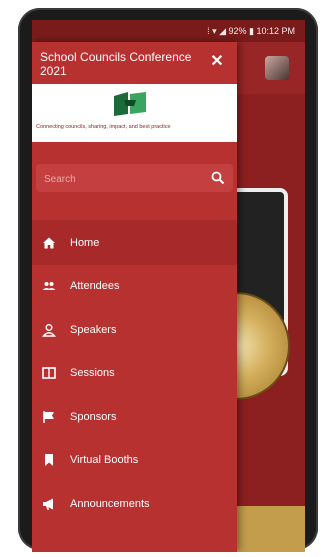 The image size is (334, 557). Describe the element at coordinates (217, 62) in the screenshot. I see `close-icon: ✕` at that location.